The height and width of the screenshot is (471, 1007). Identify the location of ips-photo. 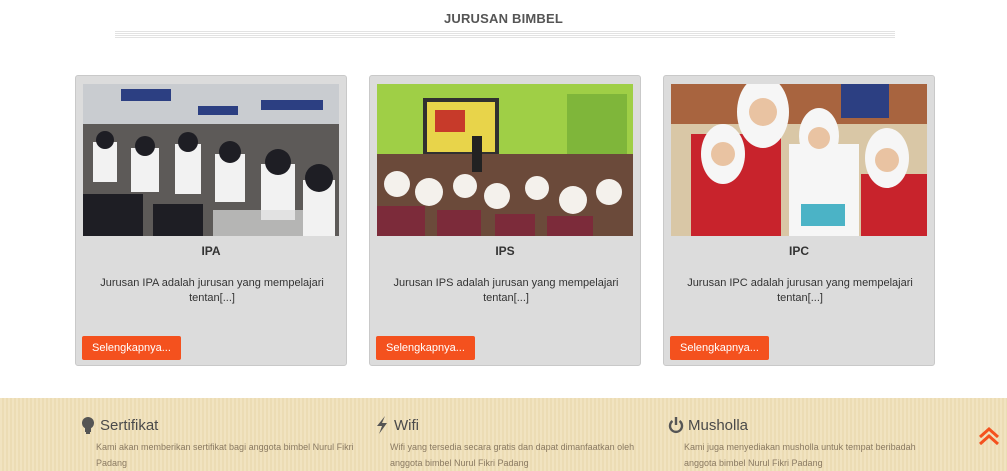
(505, 160).